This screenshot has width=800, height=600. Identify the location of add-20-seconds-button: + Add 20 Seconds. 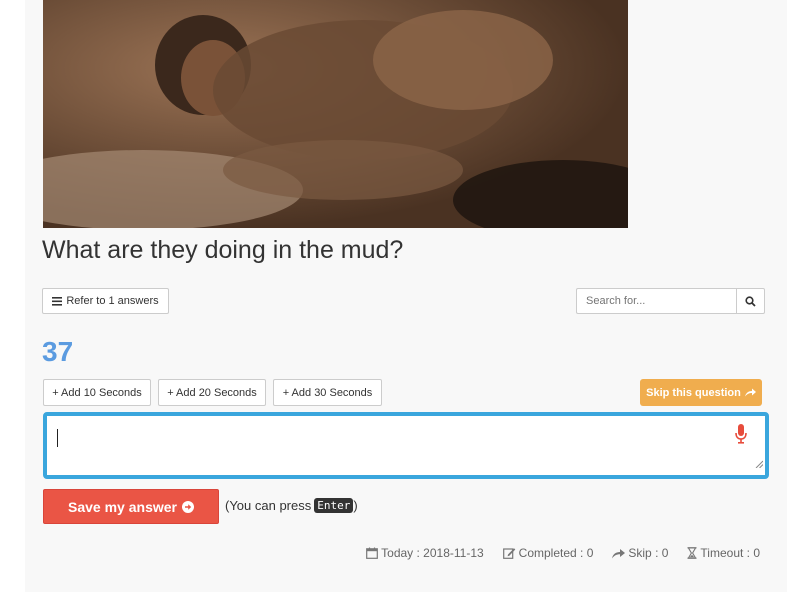
(212, 392).